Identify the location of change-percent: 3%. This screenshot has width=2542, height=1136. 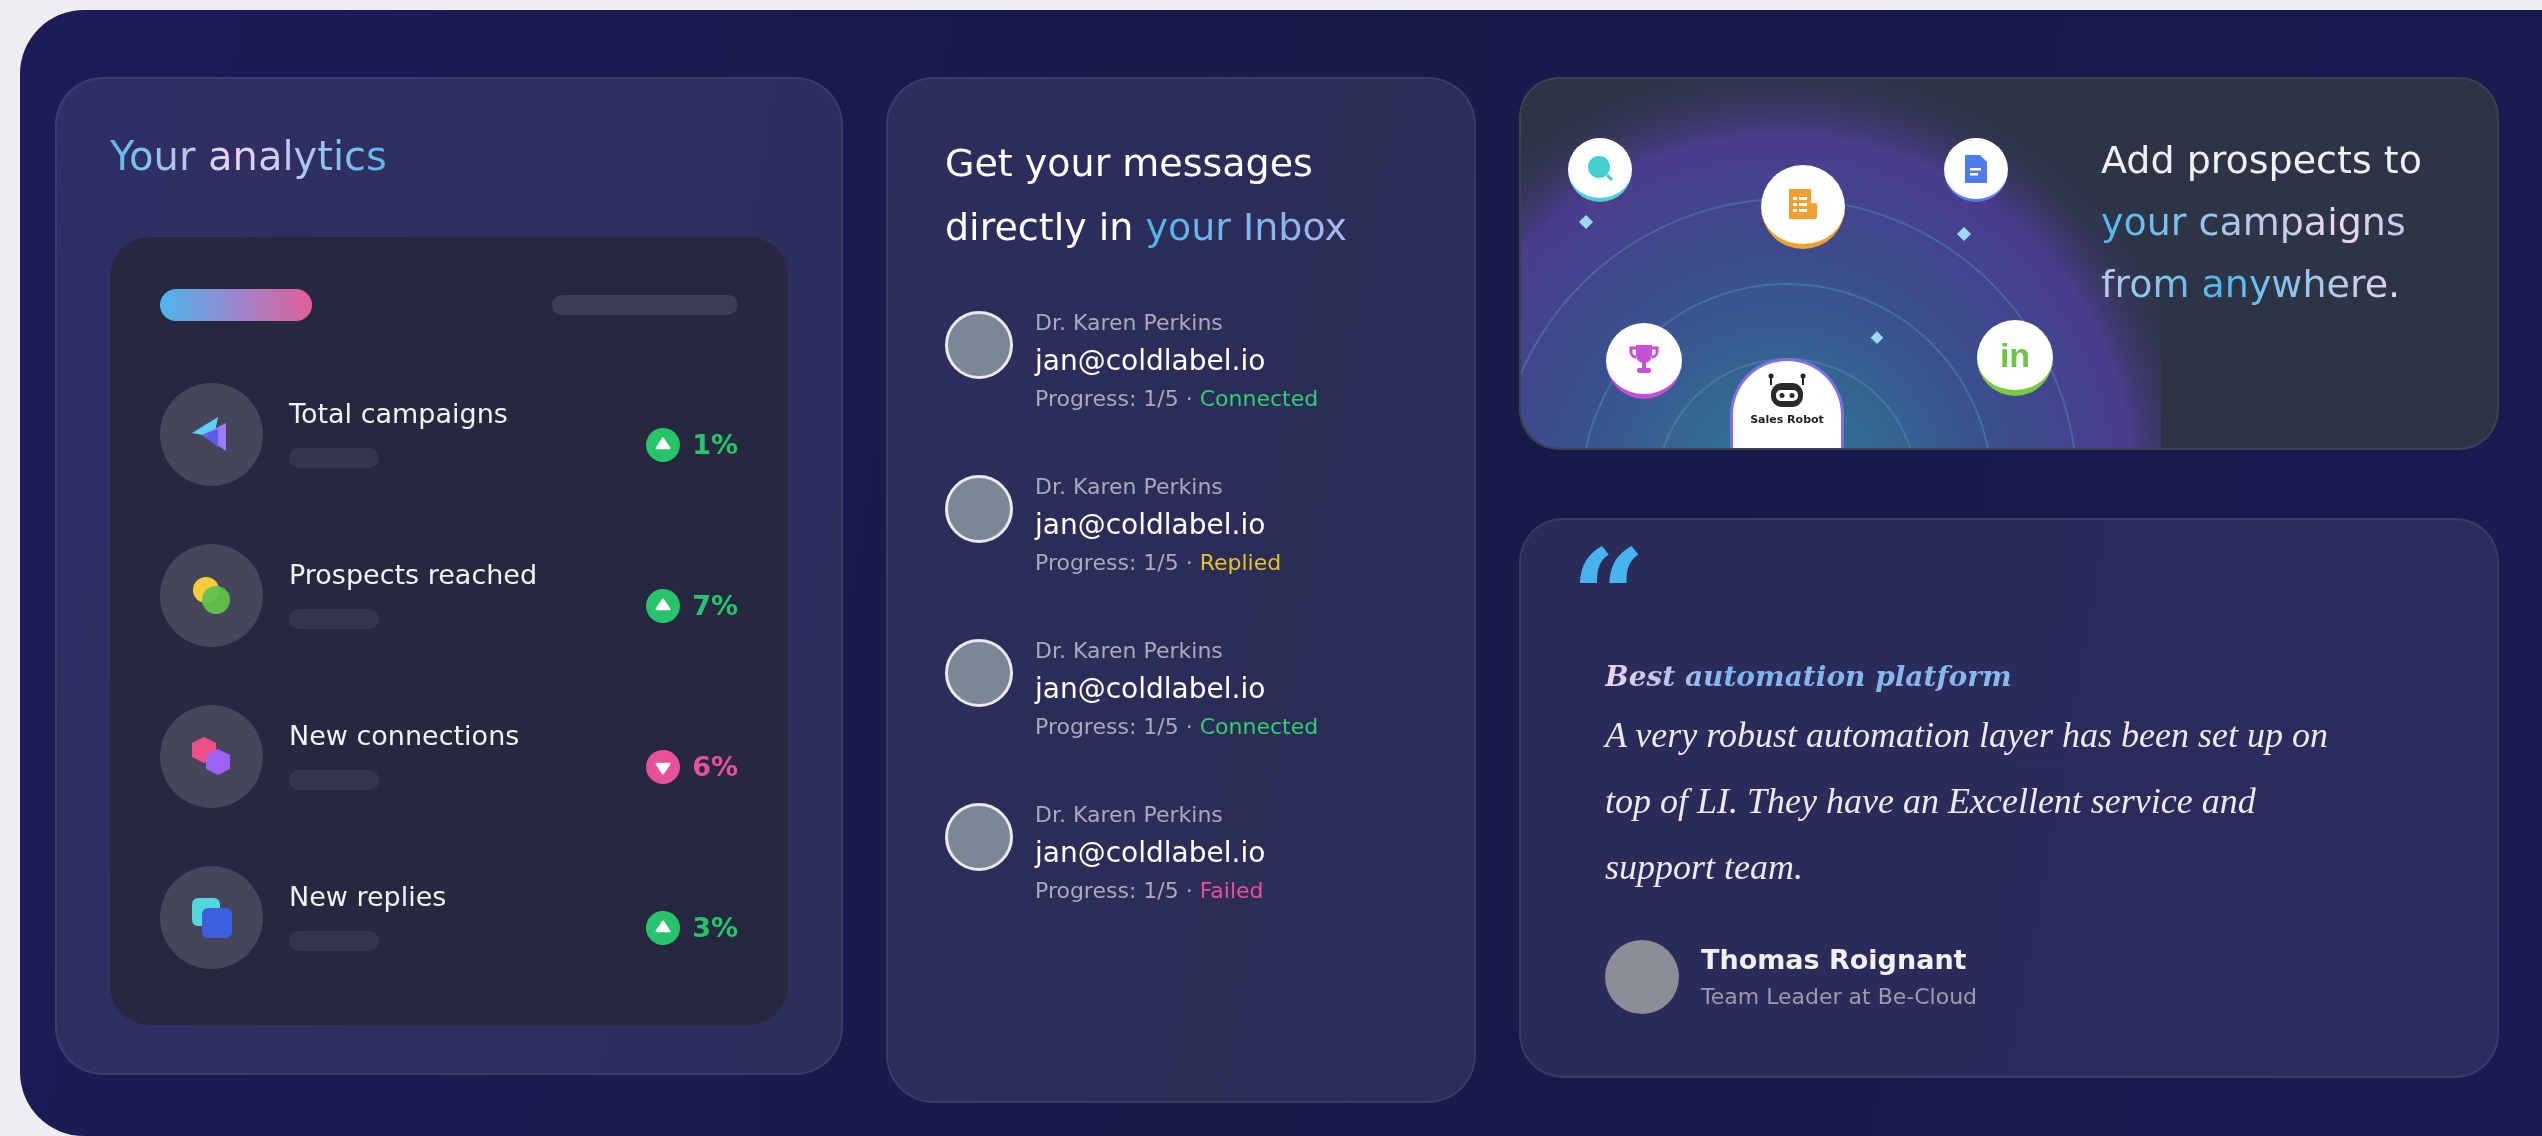
(715, 927).